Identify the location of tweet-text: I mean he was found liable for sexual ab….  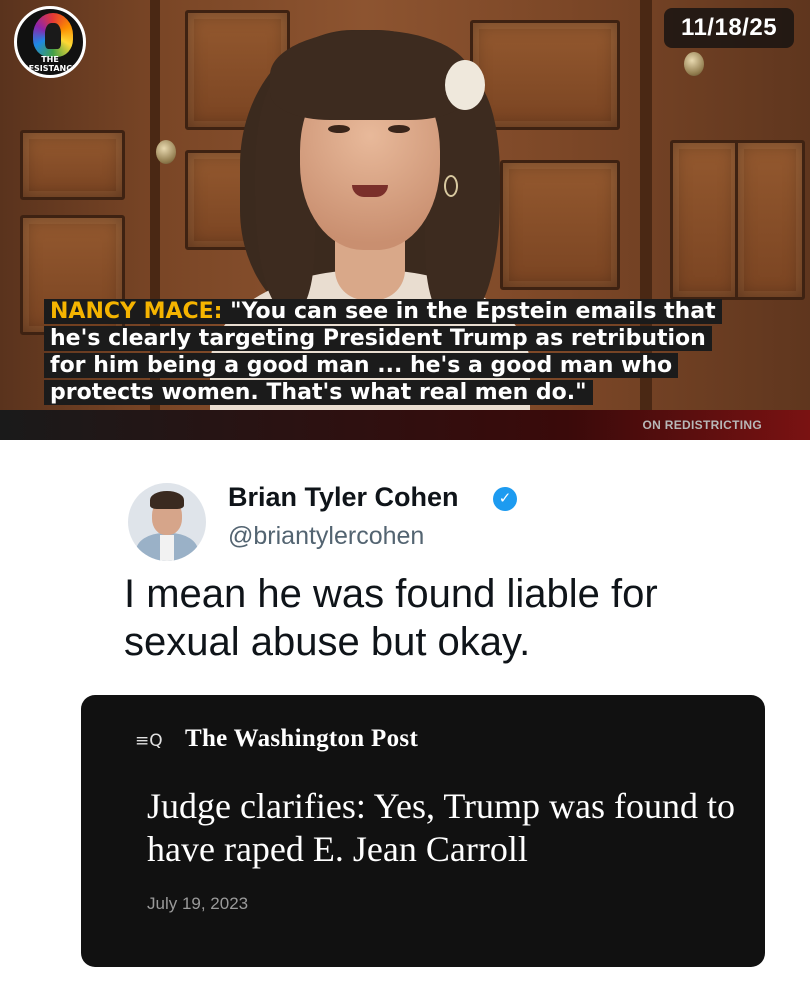
(391, 618).